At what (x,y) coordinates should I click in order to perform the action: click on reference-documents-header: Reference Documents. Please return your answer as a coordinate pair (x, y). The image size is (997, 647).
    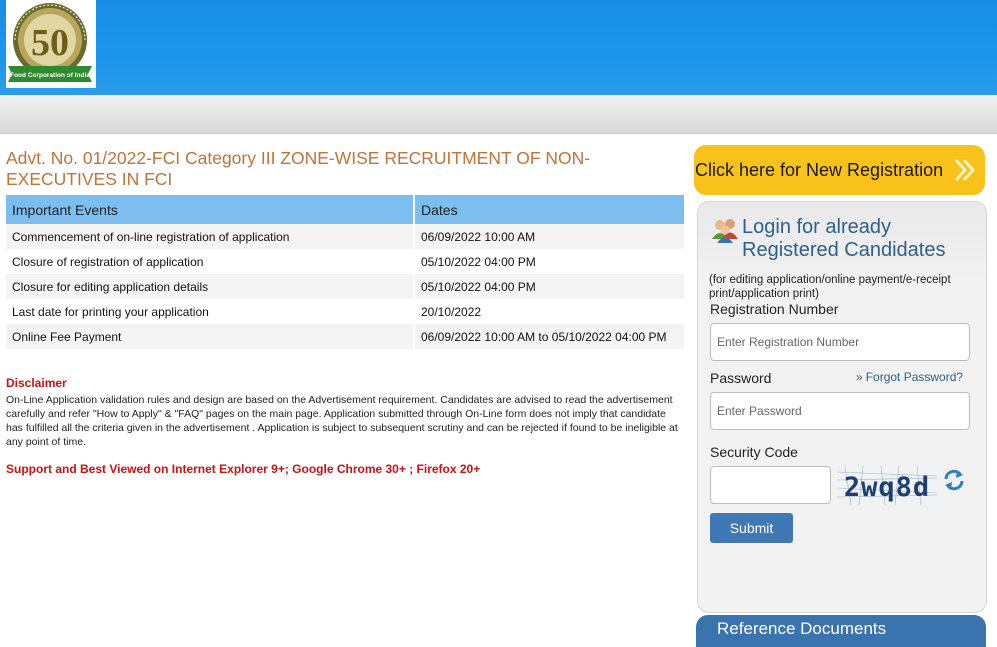
    Looking at the image, I should click on (841, 631).